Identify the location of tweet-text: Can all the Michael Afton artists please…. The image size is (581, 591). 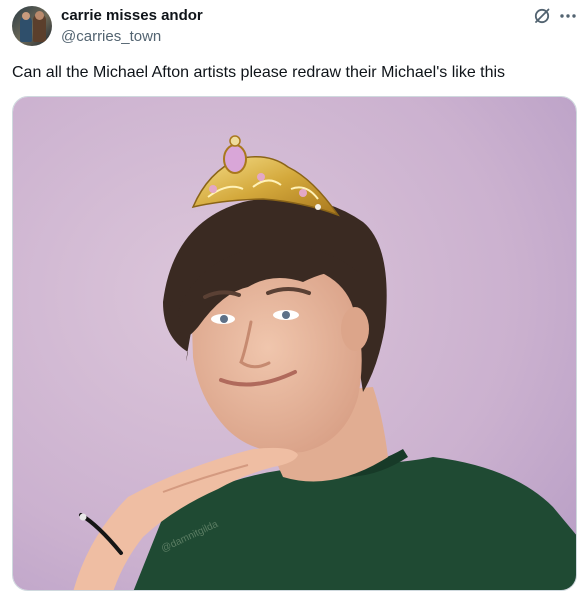
(259, 72).